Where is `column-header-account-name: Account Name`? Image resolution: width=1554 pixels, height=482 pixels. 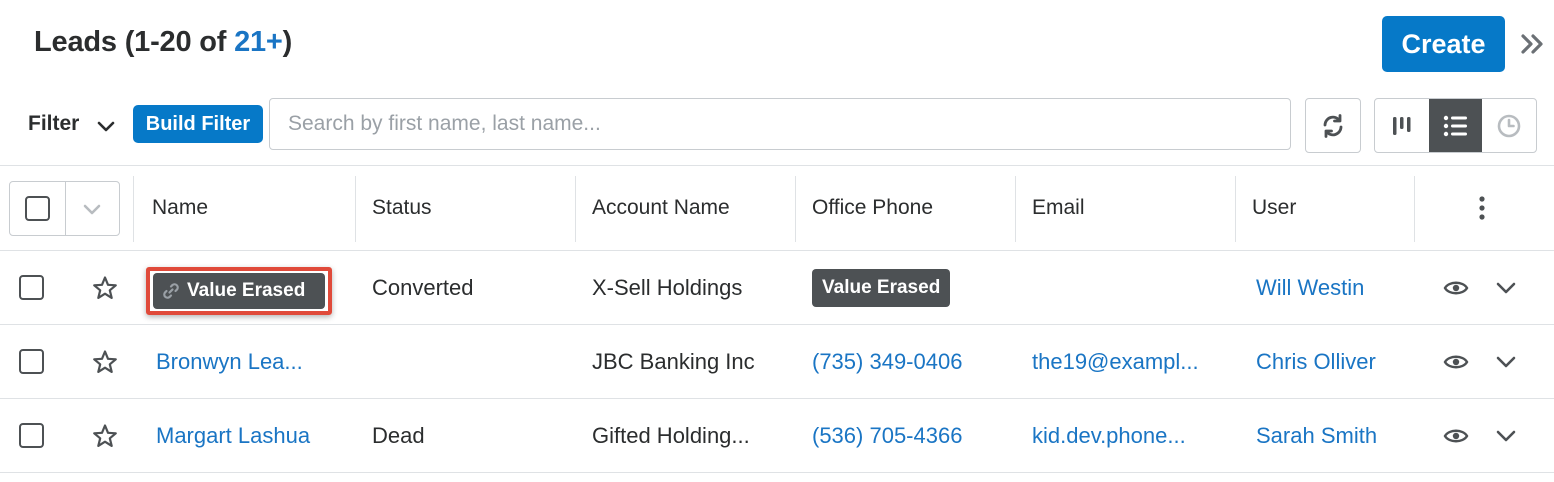 column-header-account-name: Account Name is located at coordinates (692, 208).